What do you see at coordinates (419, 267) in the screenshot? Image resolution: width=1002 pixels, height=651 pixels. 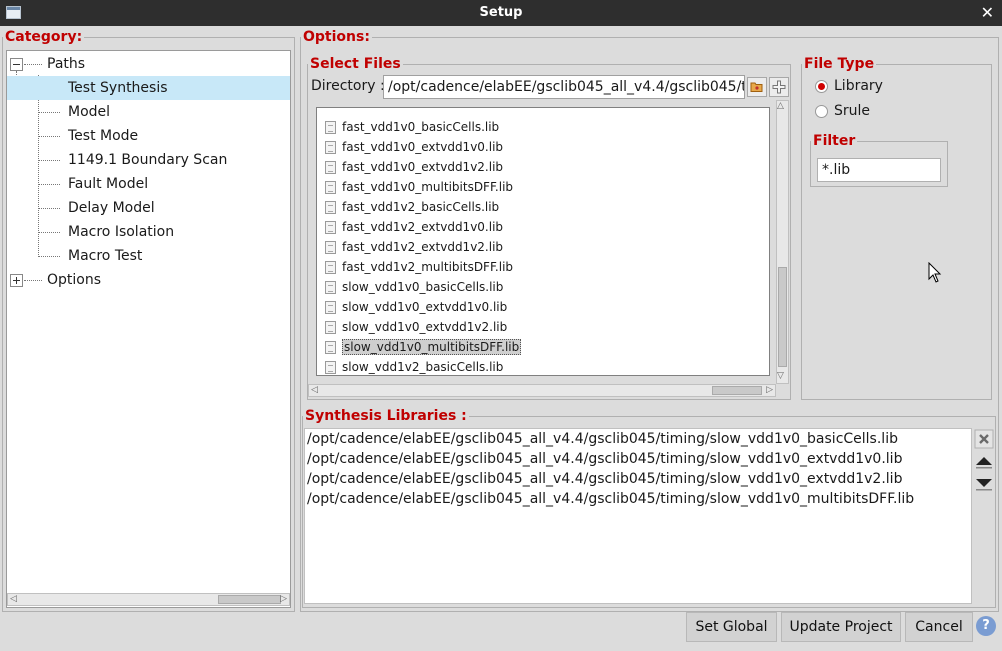 I see `list-item: fast_vdd1v2_multibitsDFF.lib` at bounding box center [419, 267].